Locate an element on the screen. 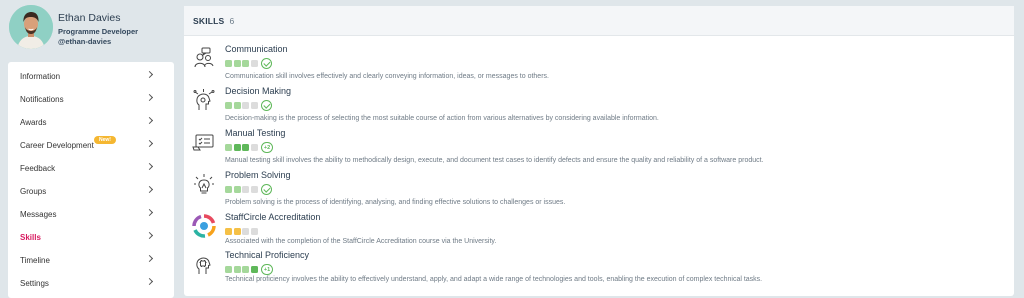  nav-item-groups: Groups is located at coordinates (91, 191).